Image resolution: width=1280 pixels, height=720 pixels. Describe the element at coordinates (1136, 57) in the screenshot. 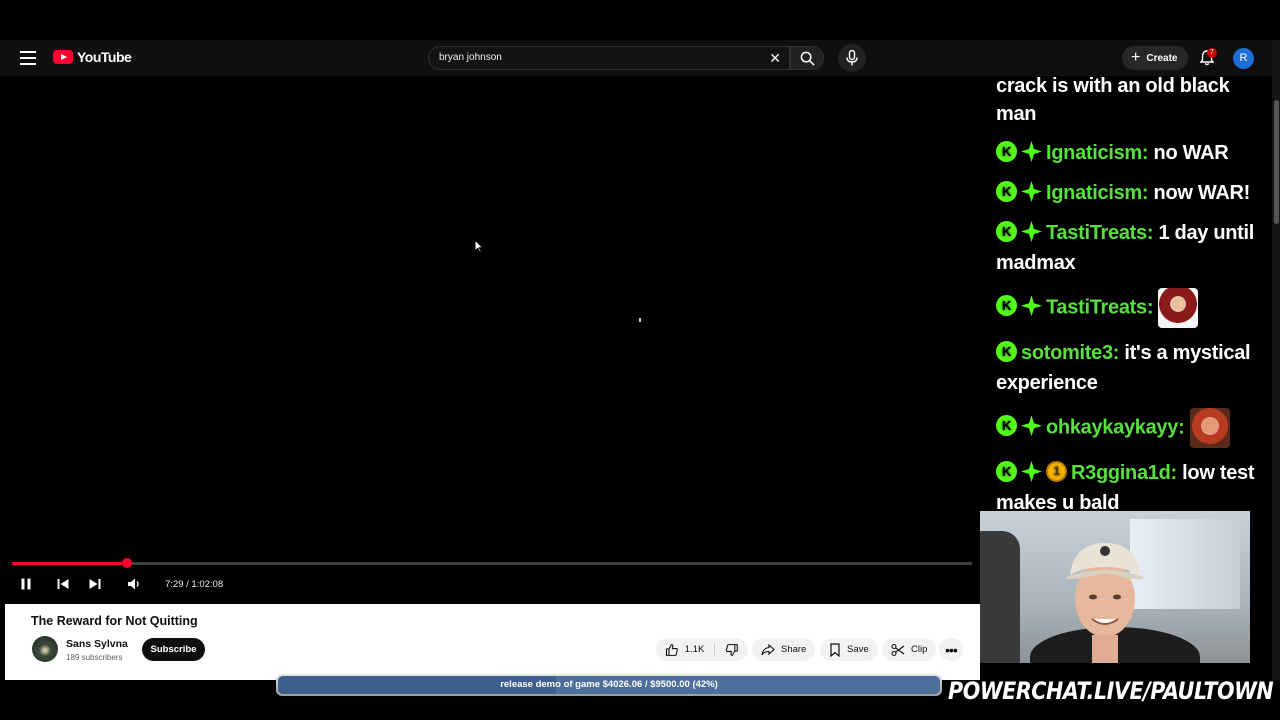

I see `plus-icon: +` at that location.